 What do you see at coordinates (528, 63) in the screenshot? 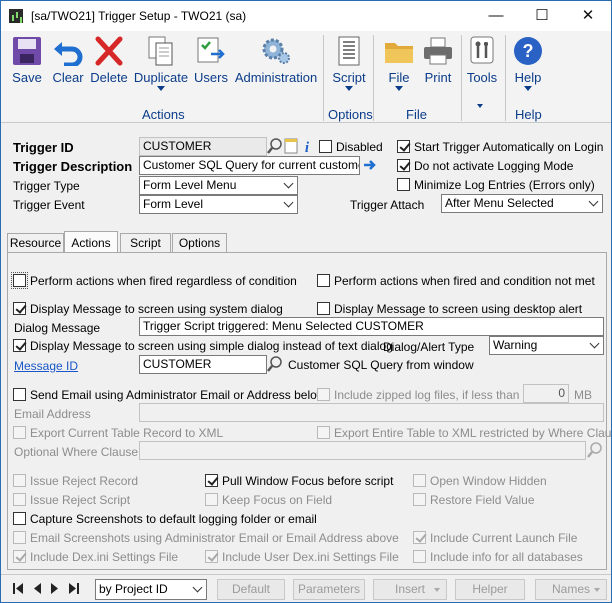
I see `help-button: ? Help` at bounding box center [528, 63].